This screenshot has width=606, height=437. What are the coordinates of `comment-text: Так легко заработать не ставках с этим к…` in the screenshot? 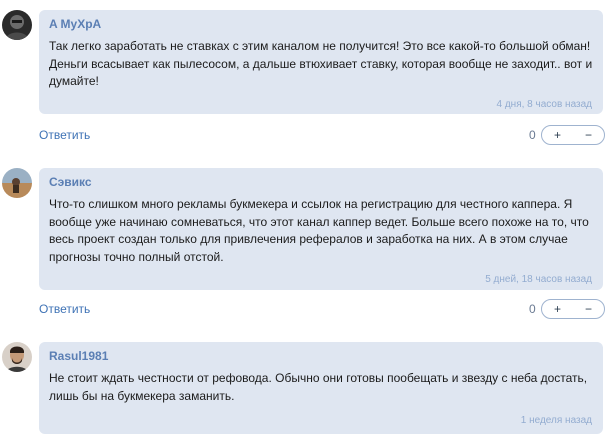 It's located at (321, 63).